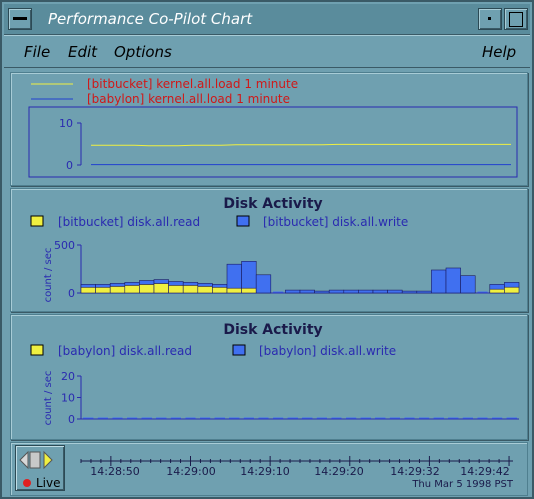 The width and height of the screenshot is (534, 499). I want to click on menu-bar: File Edit Options Help, so click(267, 51).